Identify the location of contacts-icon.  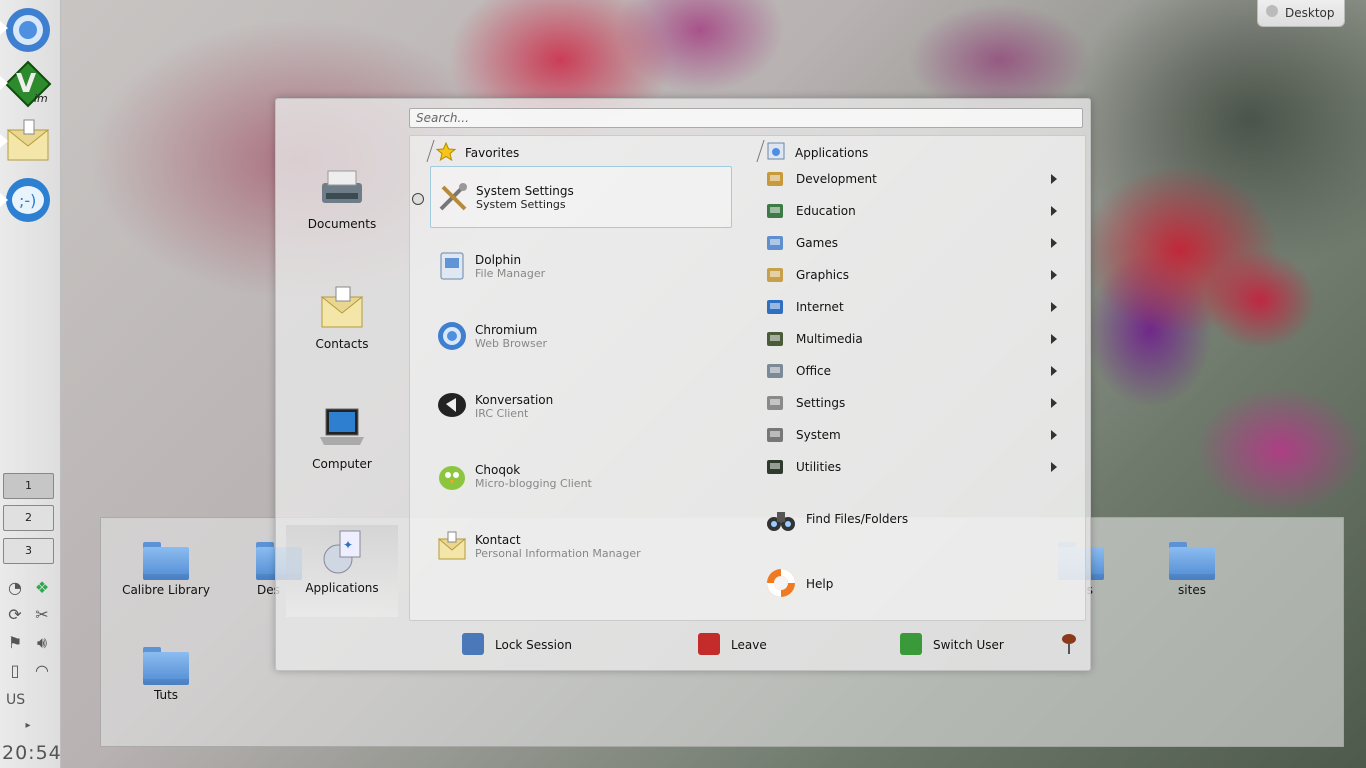
(342, 308).